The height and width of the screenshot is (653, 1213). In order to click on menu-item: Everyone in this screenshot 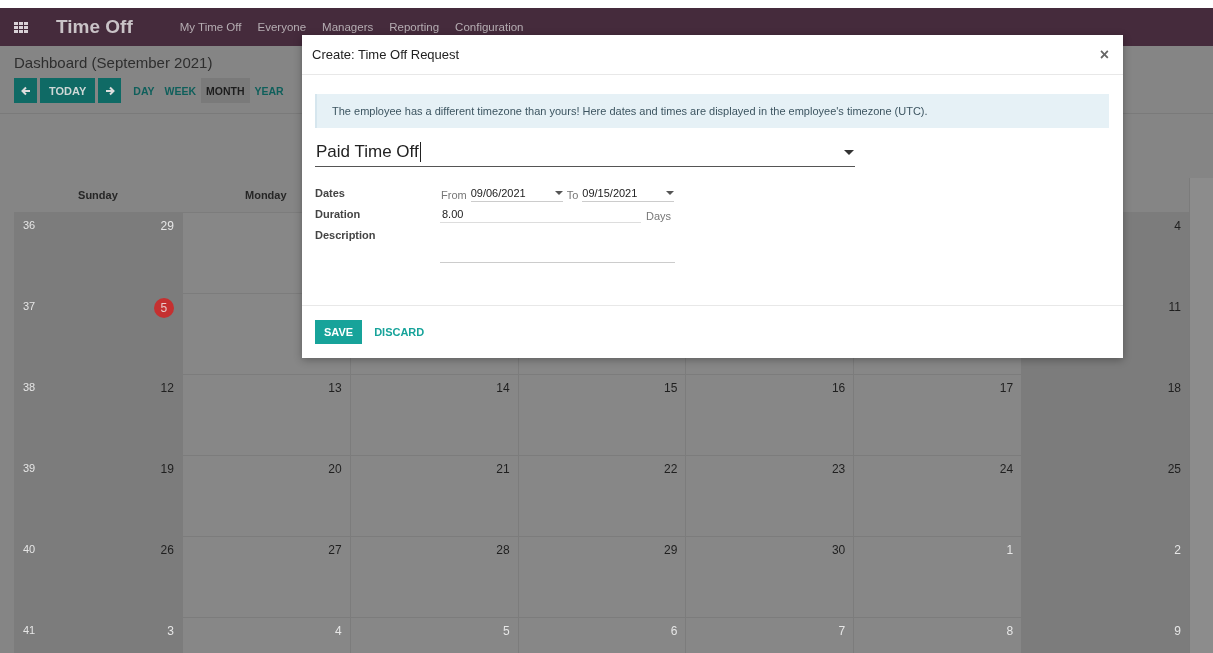, I will do `click(282, 27)`.